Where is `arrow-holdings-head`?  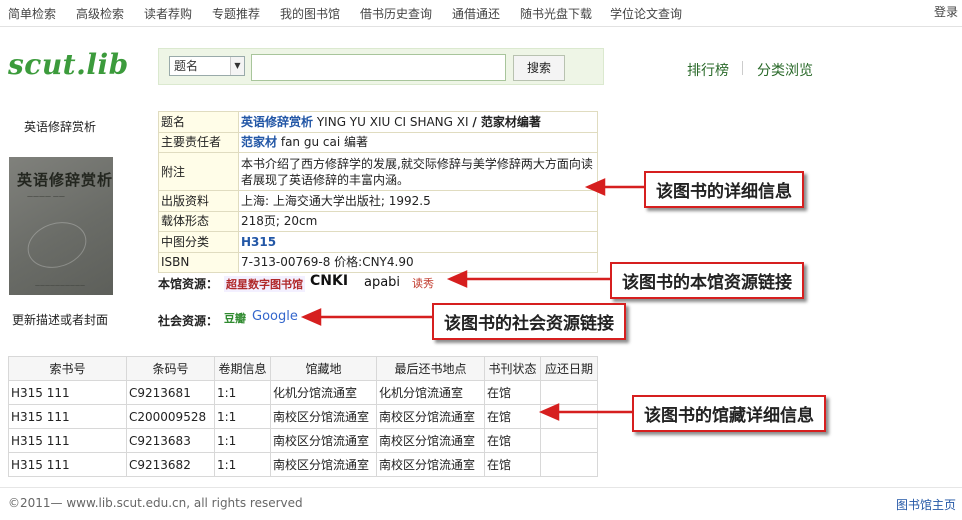
arrow-holdings-head is located at coordinates (549, 412).